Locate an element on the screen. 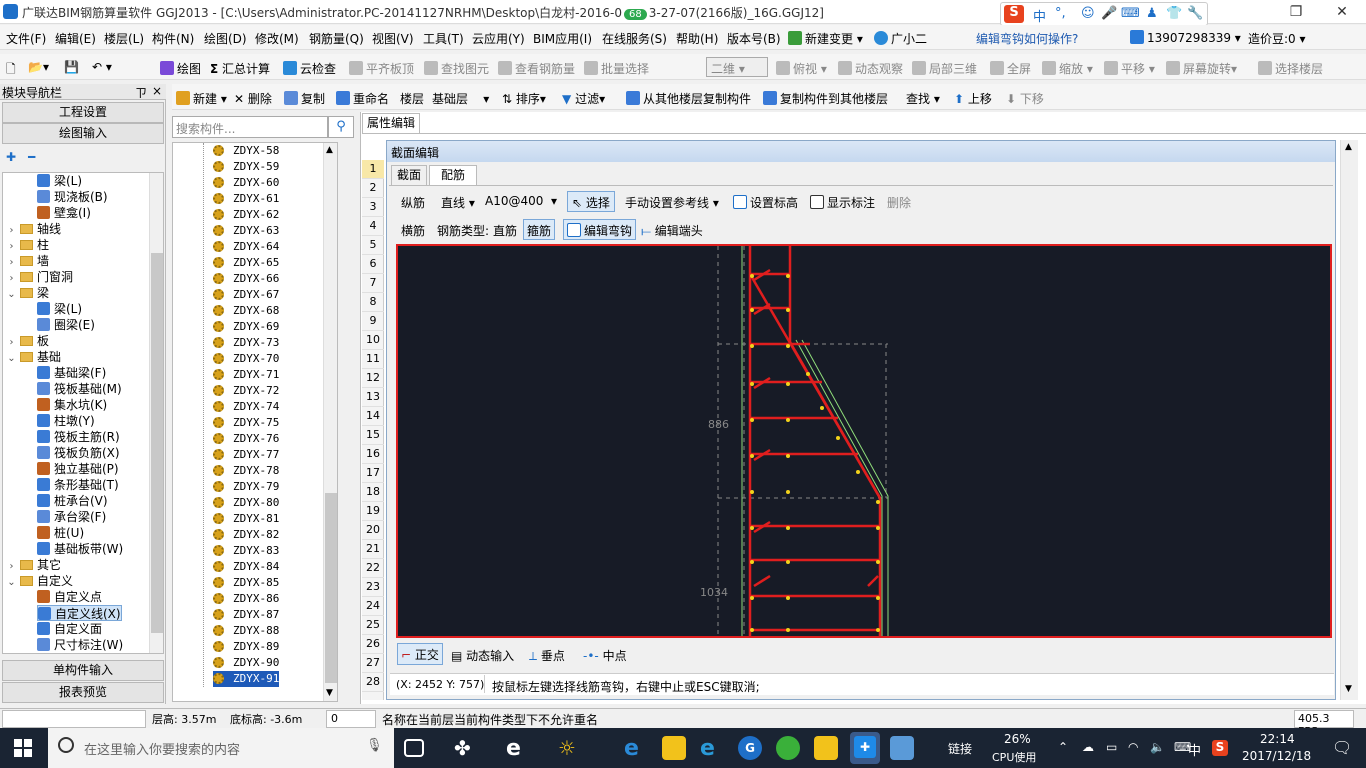 This screenshot has width=1366, height=768. orbit-button: 动态观察 is located at coordinates (870, 68).